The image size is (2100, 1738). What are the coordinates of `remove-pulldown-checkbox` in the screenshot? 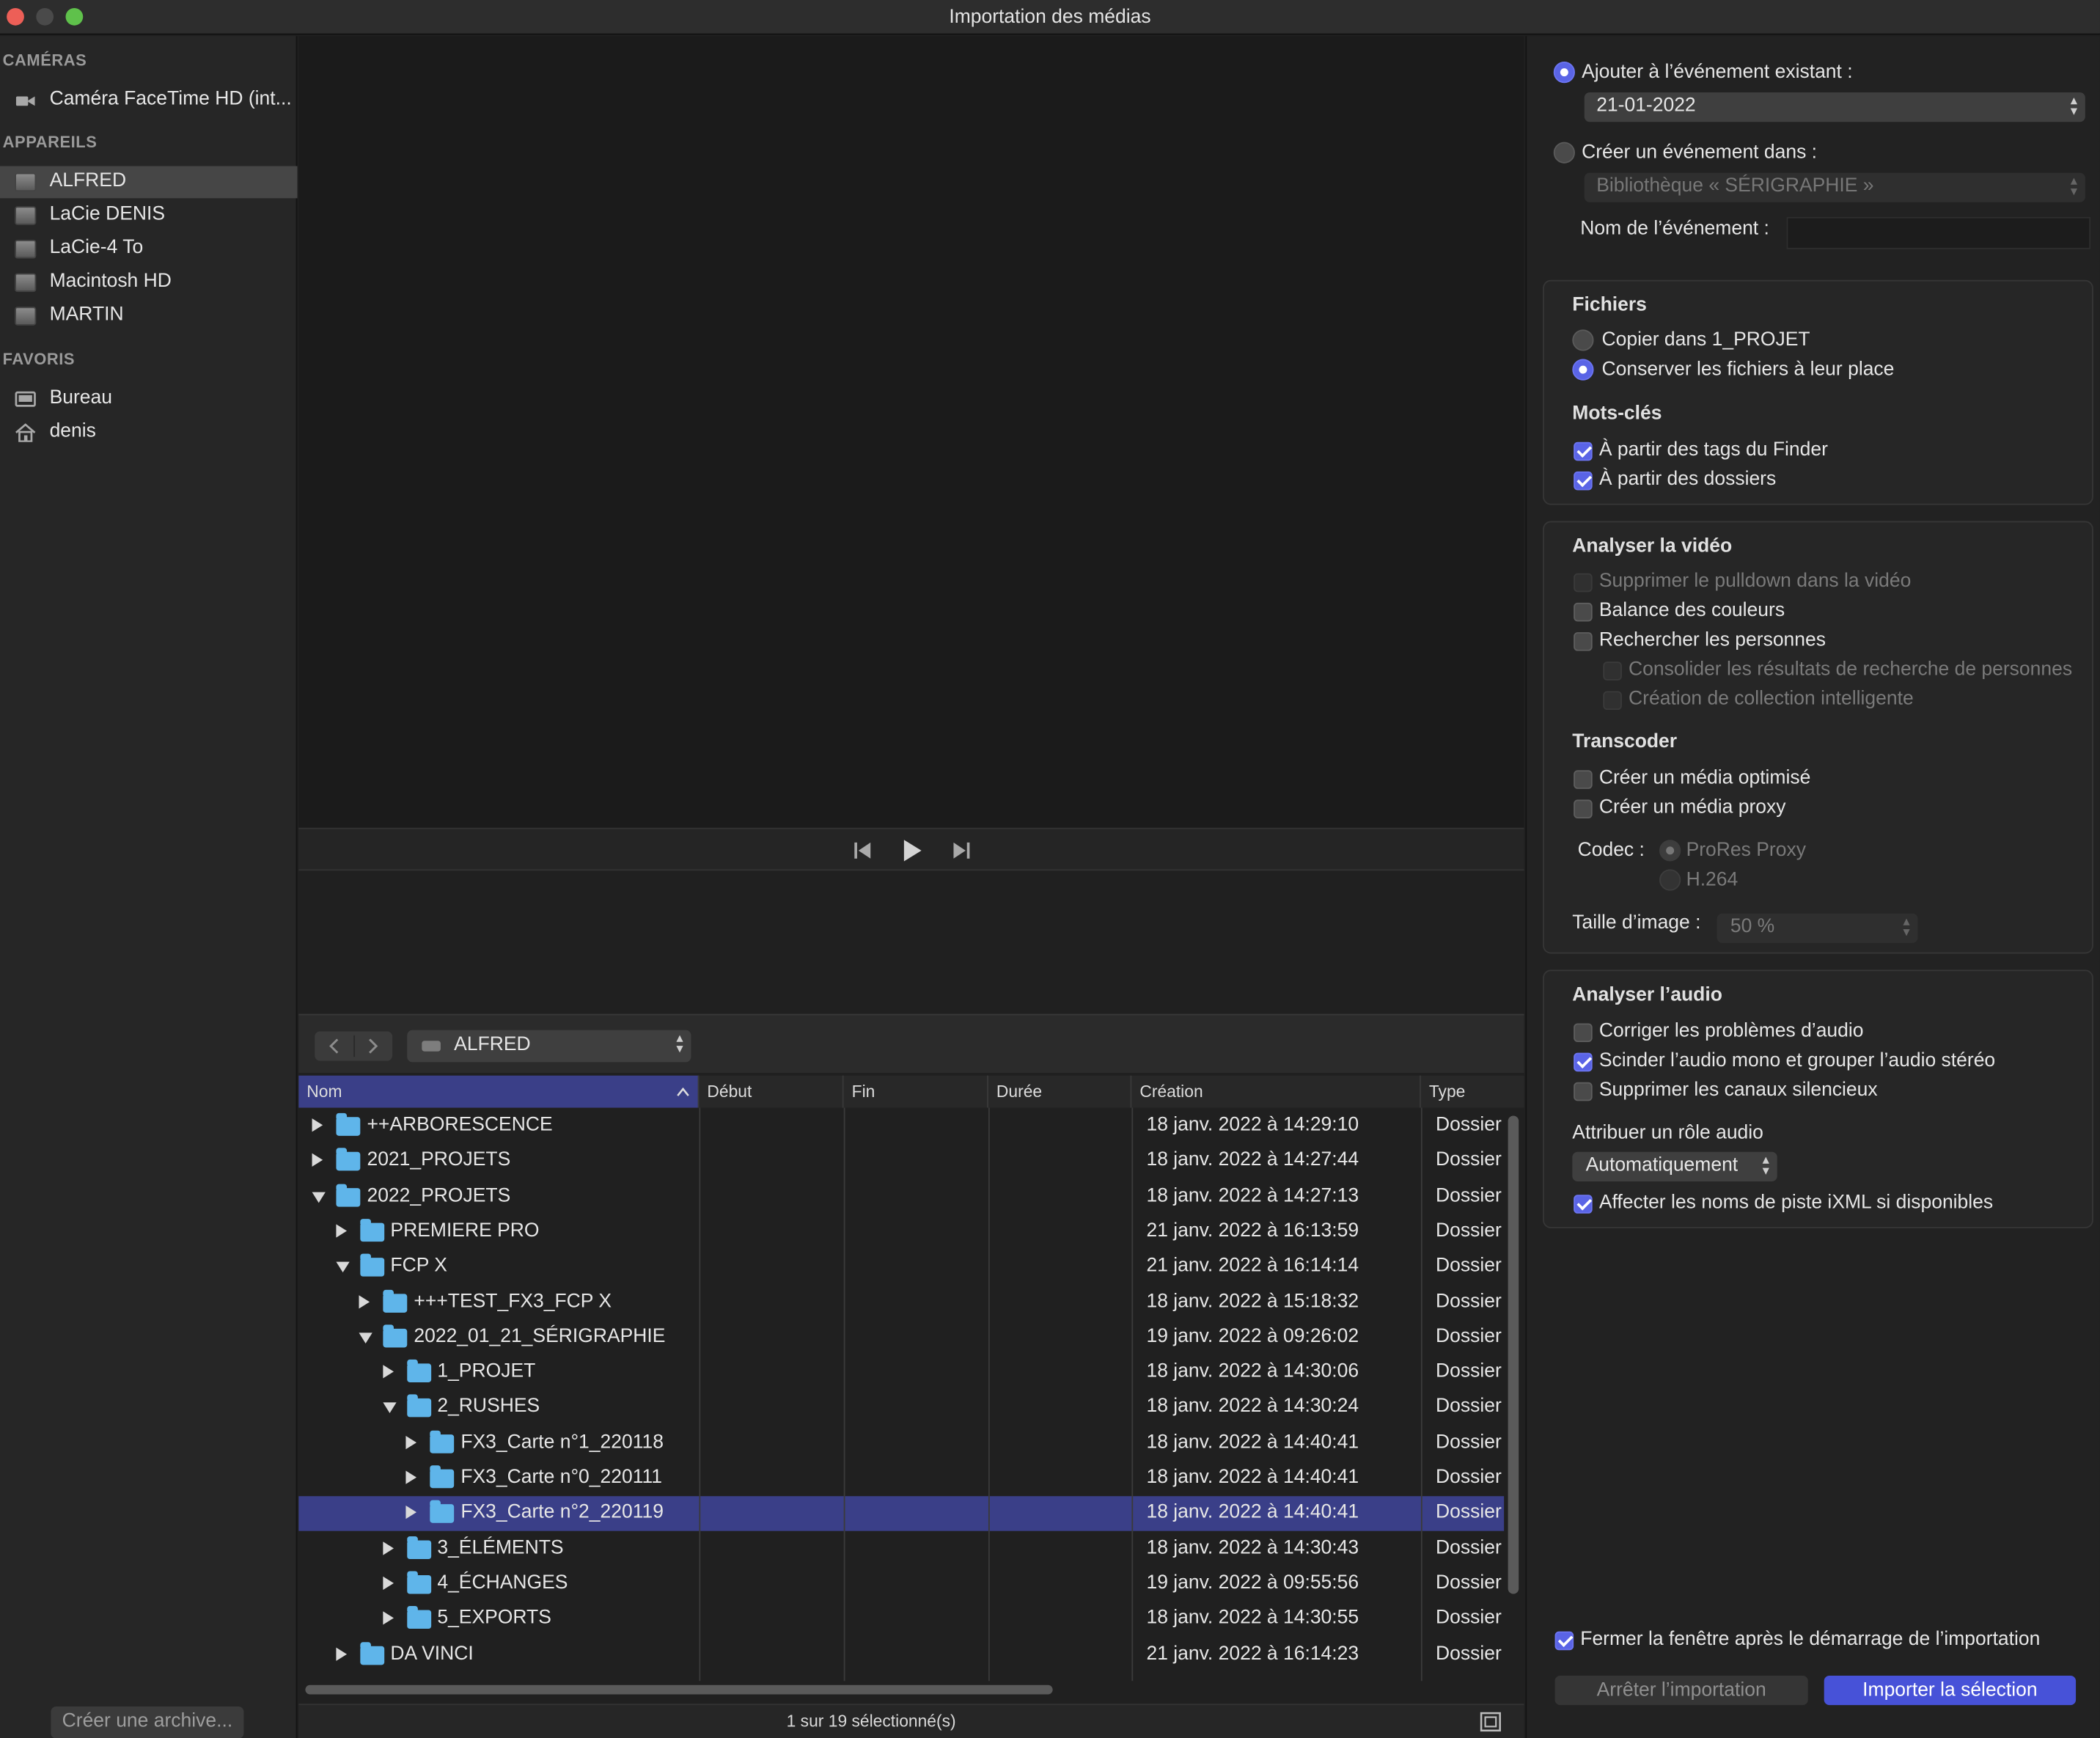 It's located at (1583, 583).